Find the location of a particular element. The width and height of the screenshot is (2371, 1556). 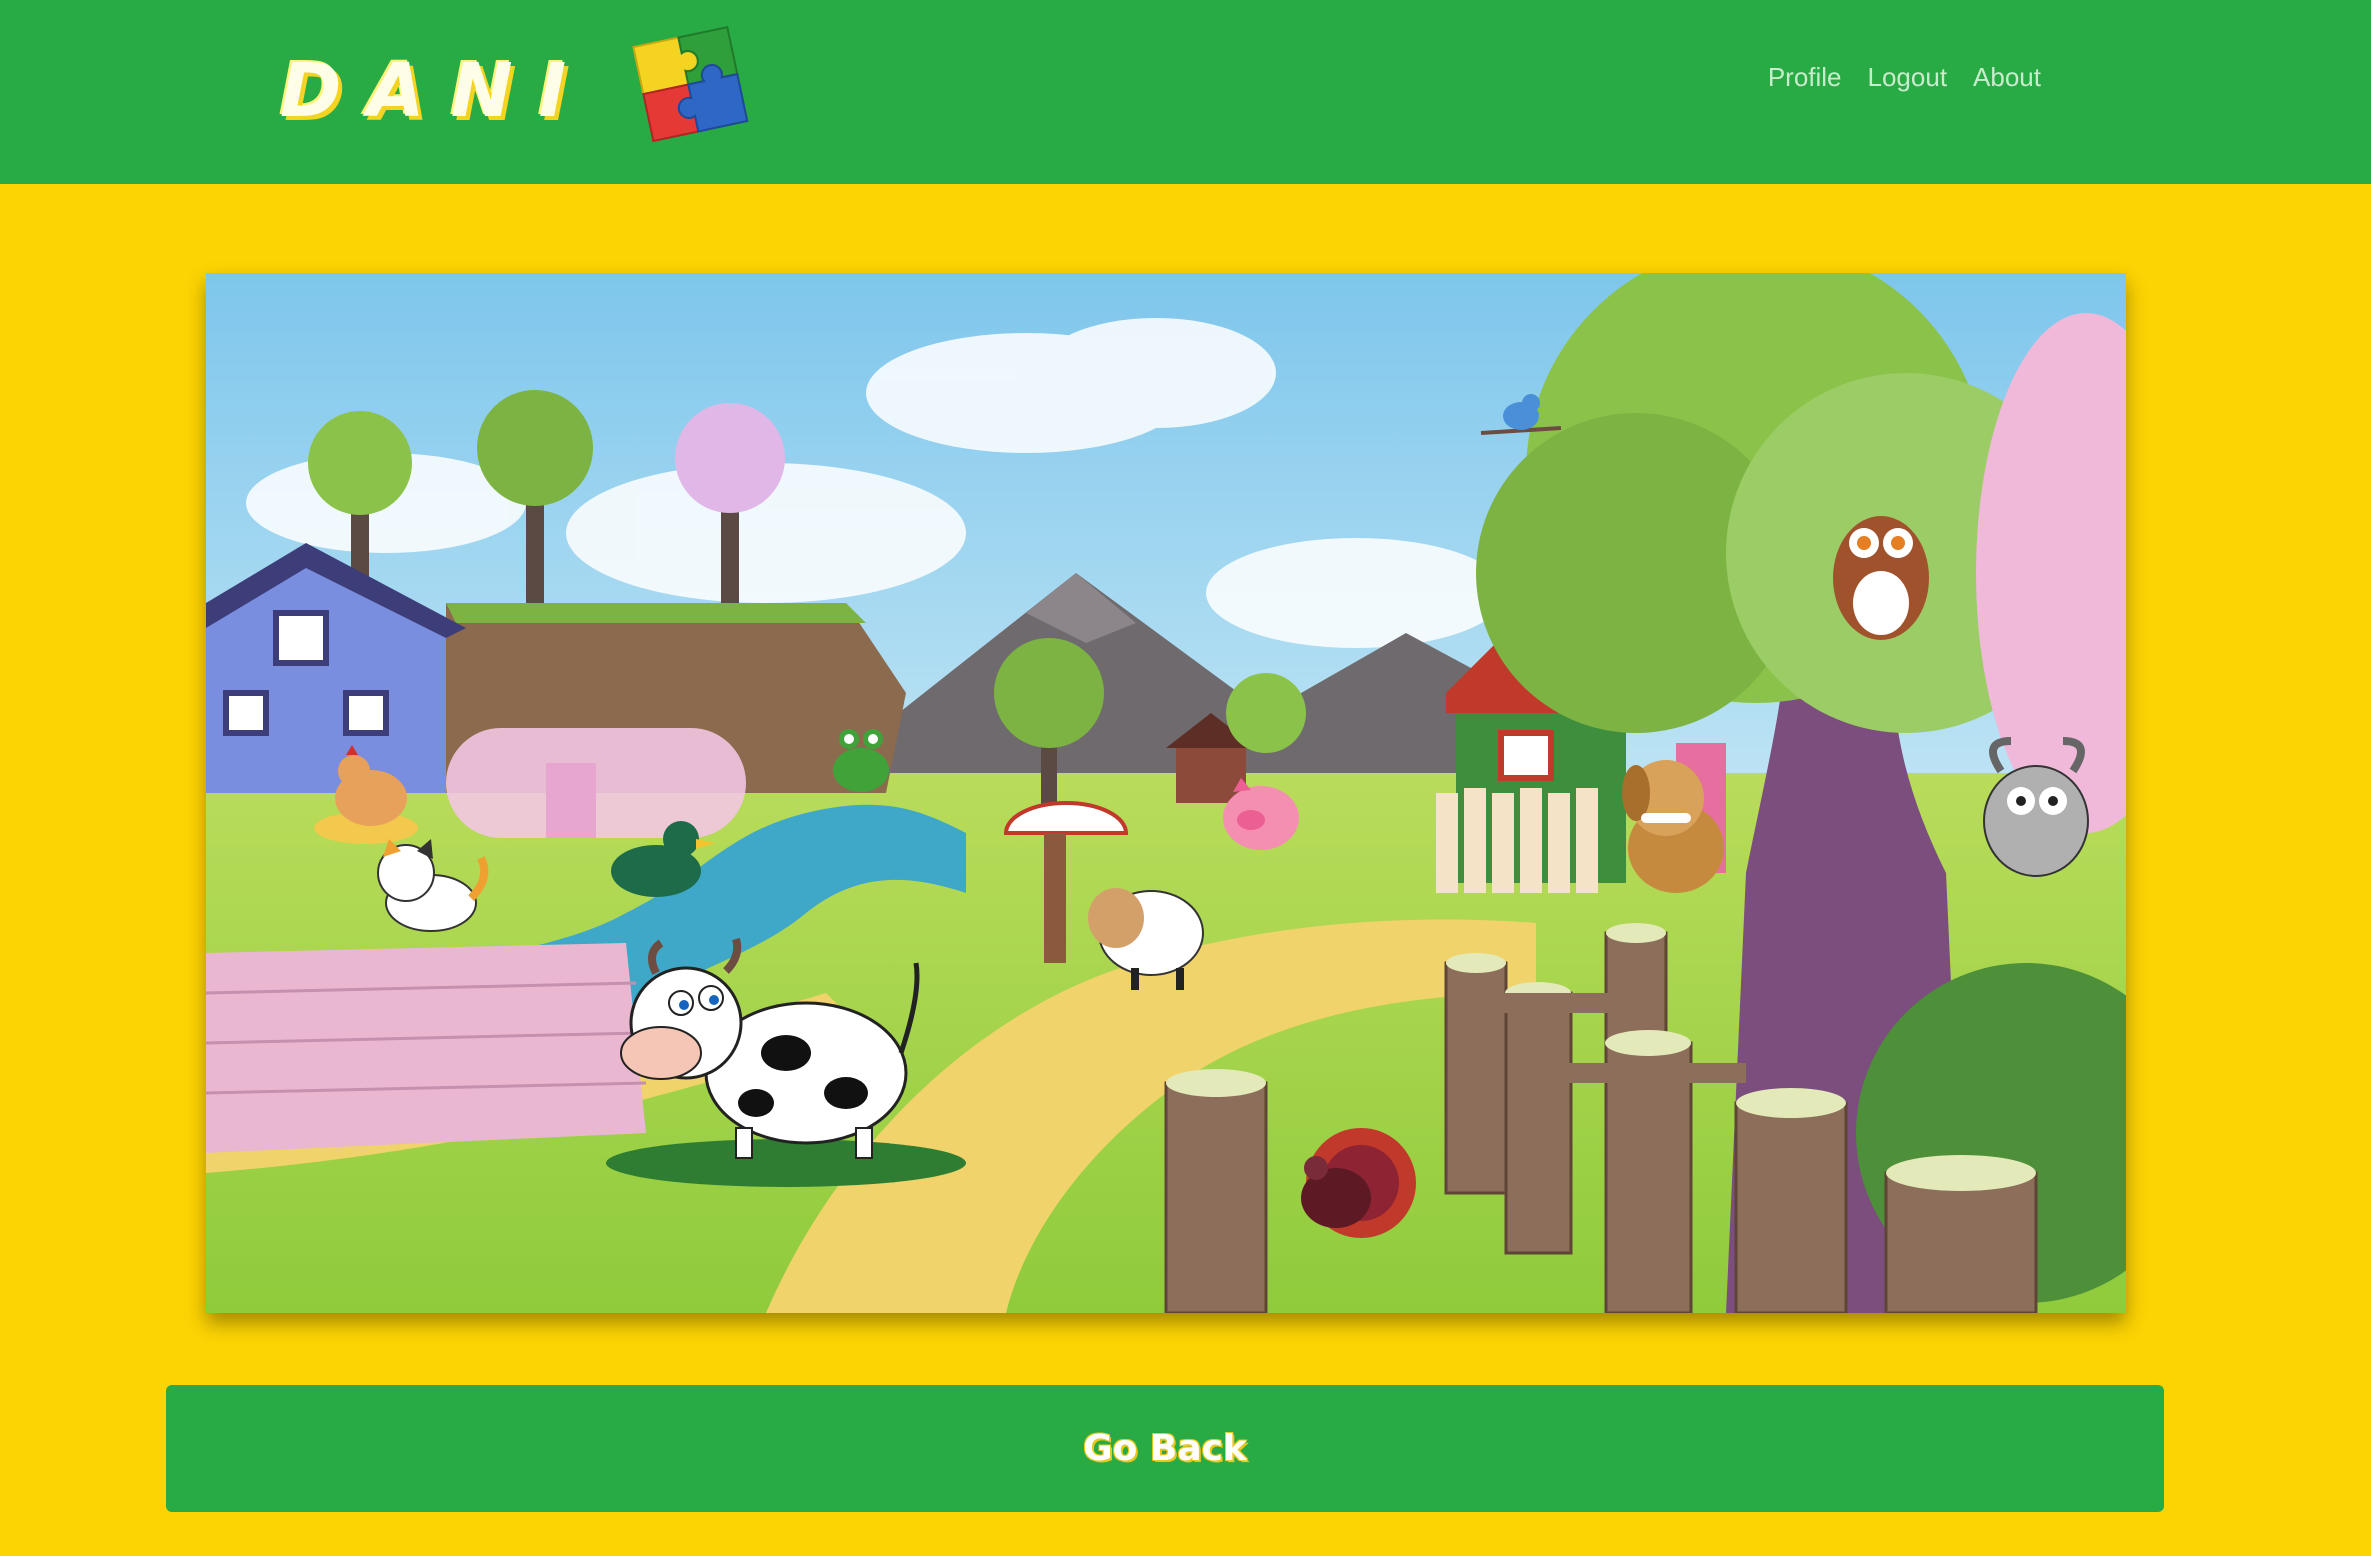

brand-name: DANI is located at coordinates (436, 91).